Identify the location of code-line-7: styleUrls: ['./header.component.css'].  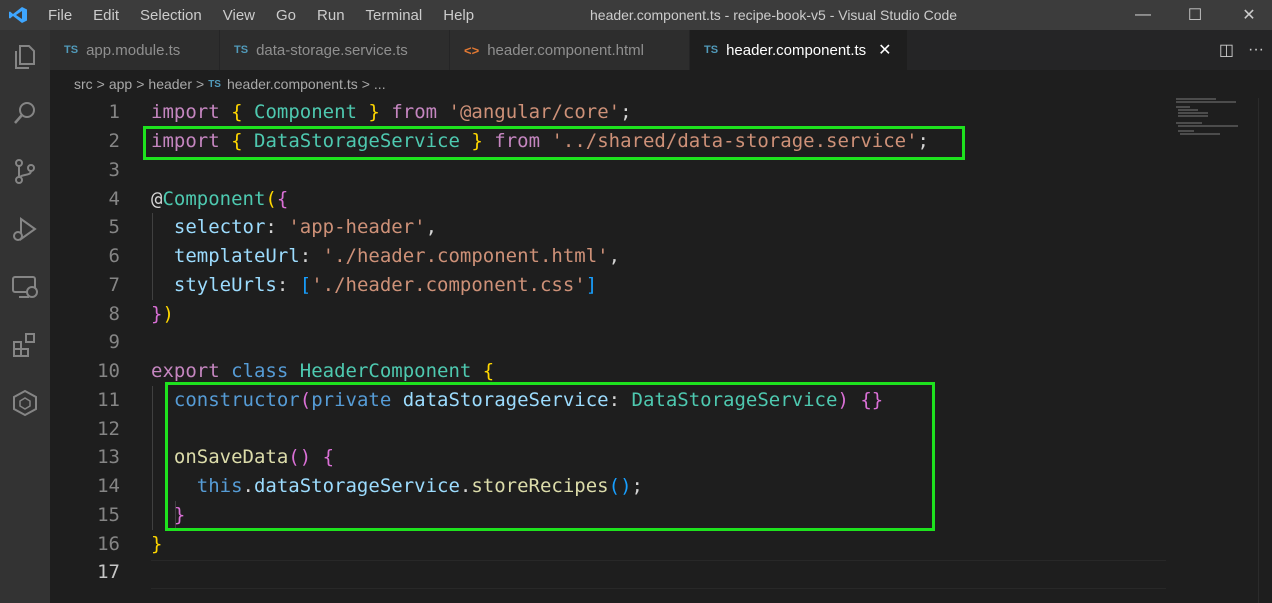
(374, 285).